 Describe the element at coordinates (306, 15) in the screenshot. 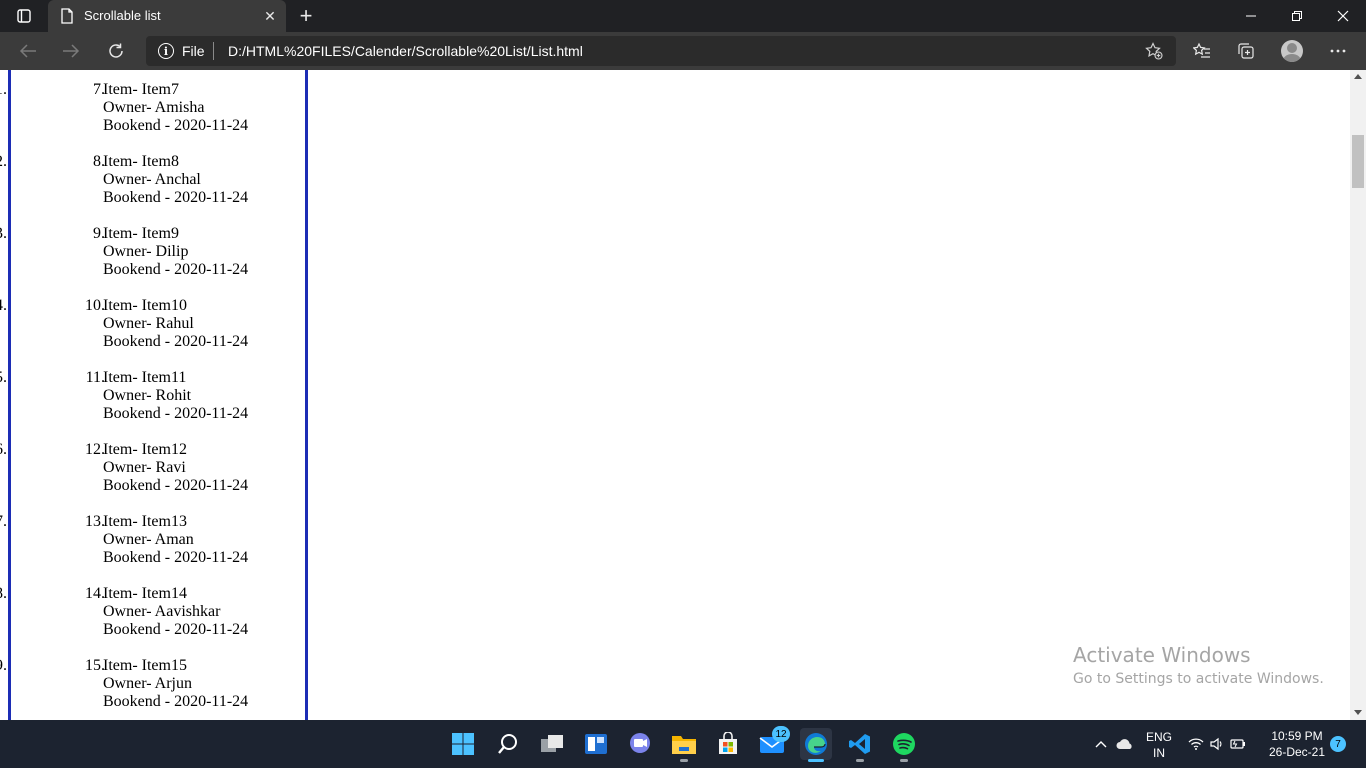

I see `new-tab-button: +` at that location.